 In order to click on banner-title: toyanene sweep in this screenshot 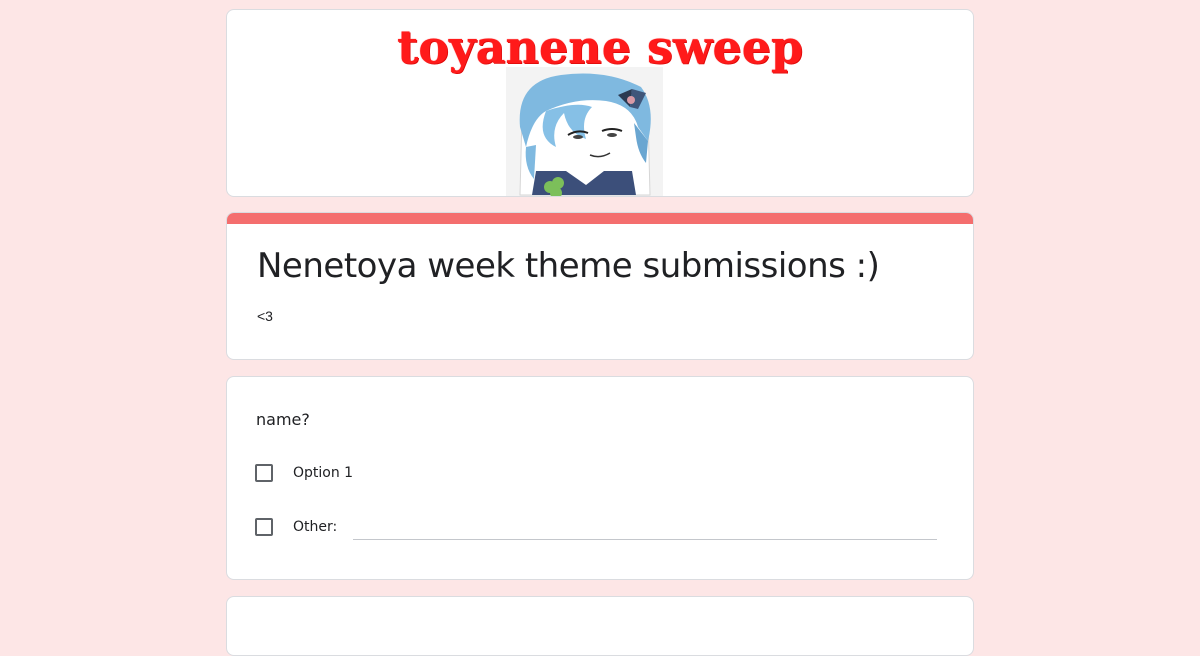, I will do `click(600, 47)`.